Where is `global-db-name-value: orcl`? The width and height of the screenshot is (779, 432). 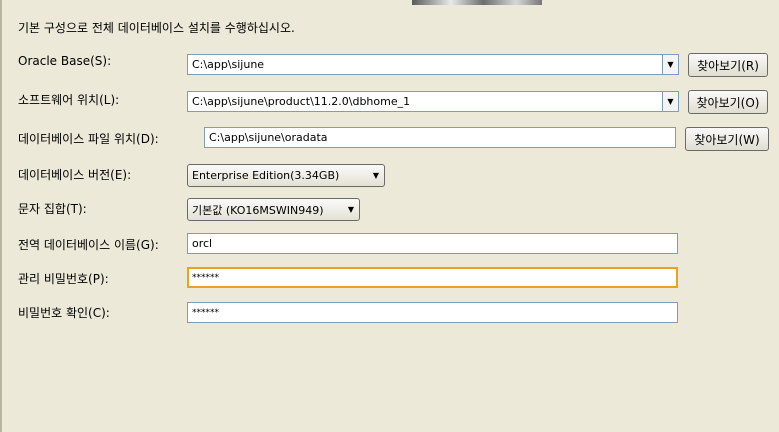
global-db-name-value: orcl is located at coordinates (202, 243).